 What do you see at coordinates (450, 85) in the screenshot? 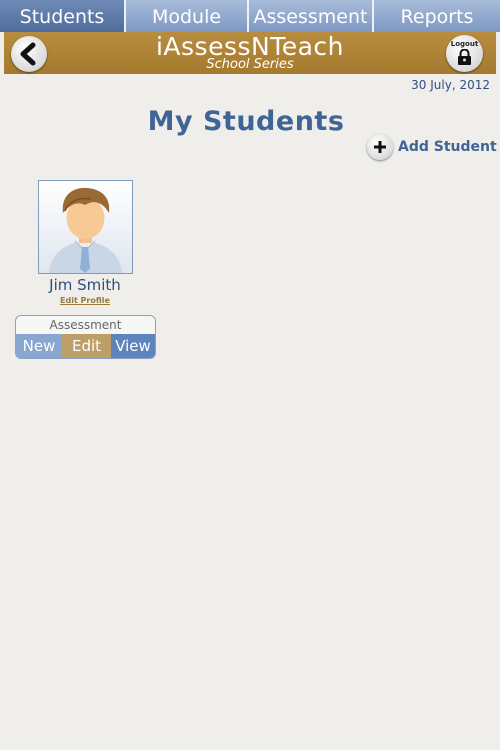
I see `current-date: 30 July, 2012` at bounding box center [450, 85].